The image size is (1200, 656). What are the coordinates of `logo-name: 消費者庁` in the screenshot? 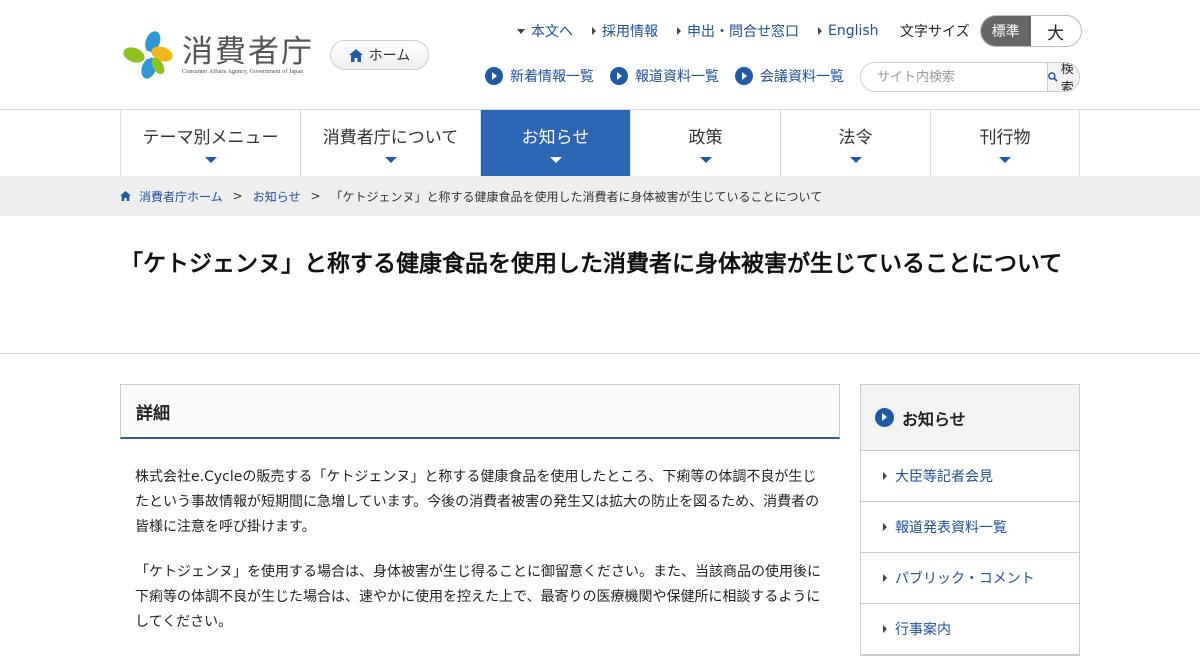 It's located at (248, 52).